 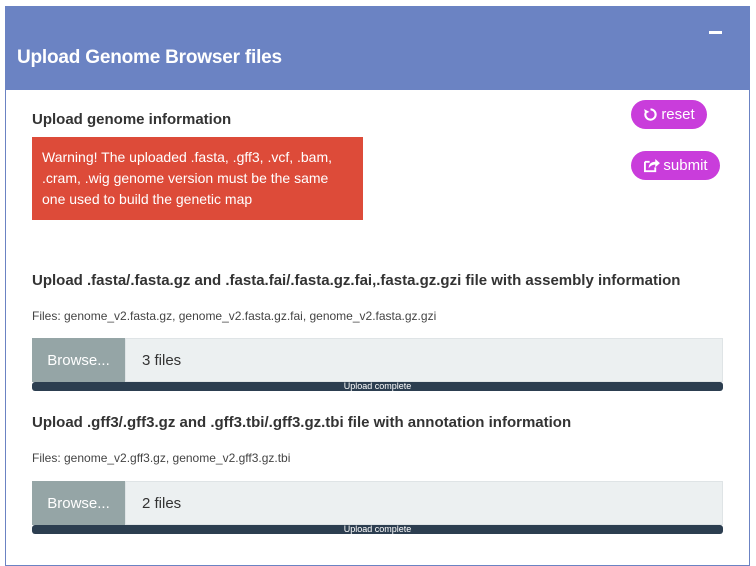 I want to click on minus-icon, so click(x=715, y=32).